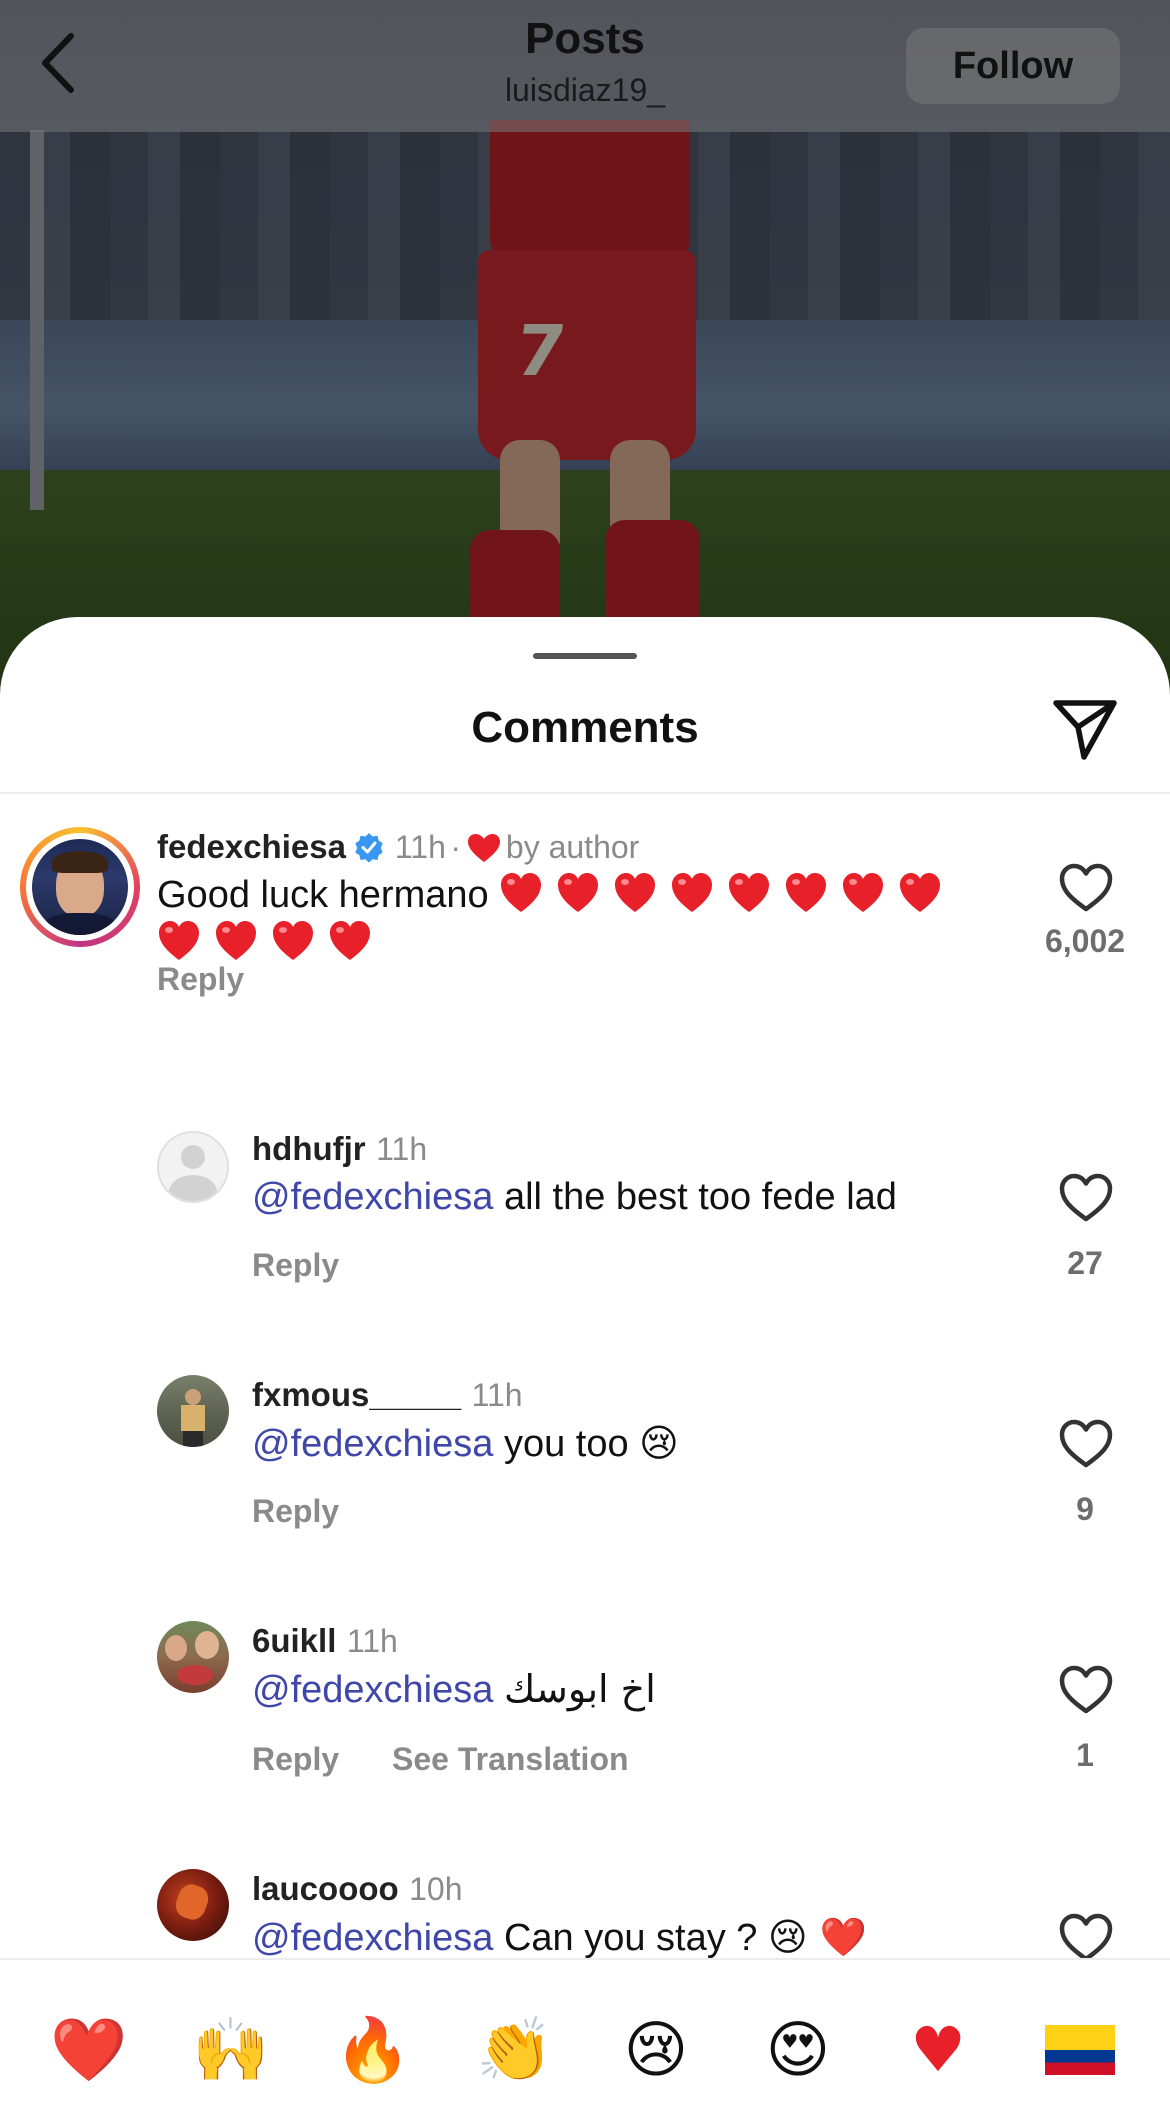 The height and width of the screenshot is (2126, 1170). Describe the element at coordinates (574, 1197) in the screenshot. I see `comment-text: @fedexchiesa all the best too fede lad` at that location.